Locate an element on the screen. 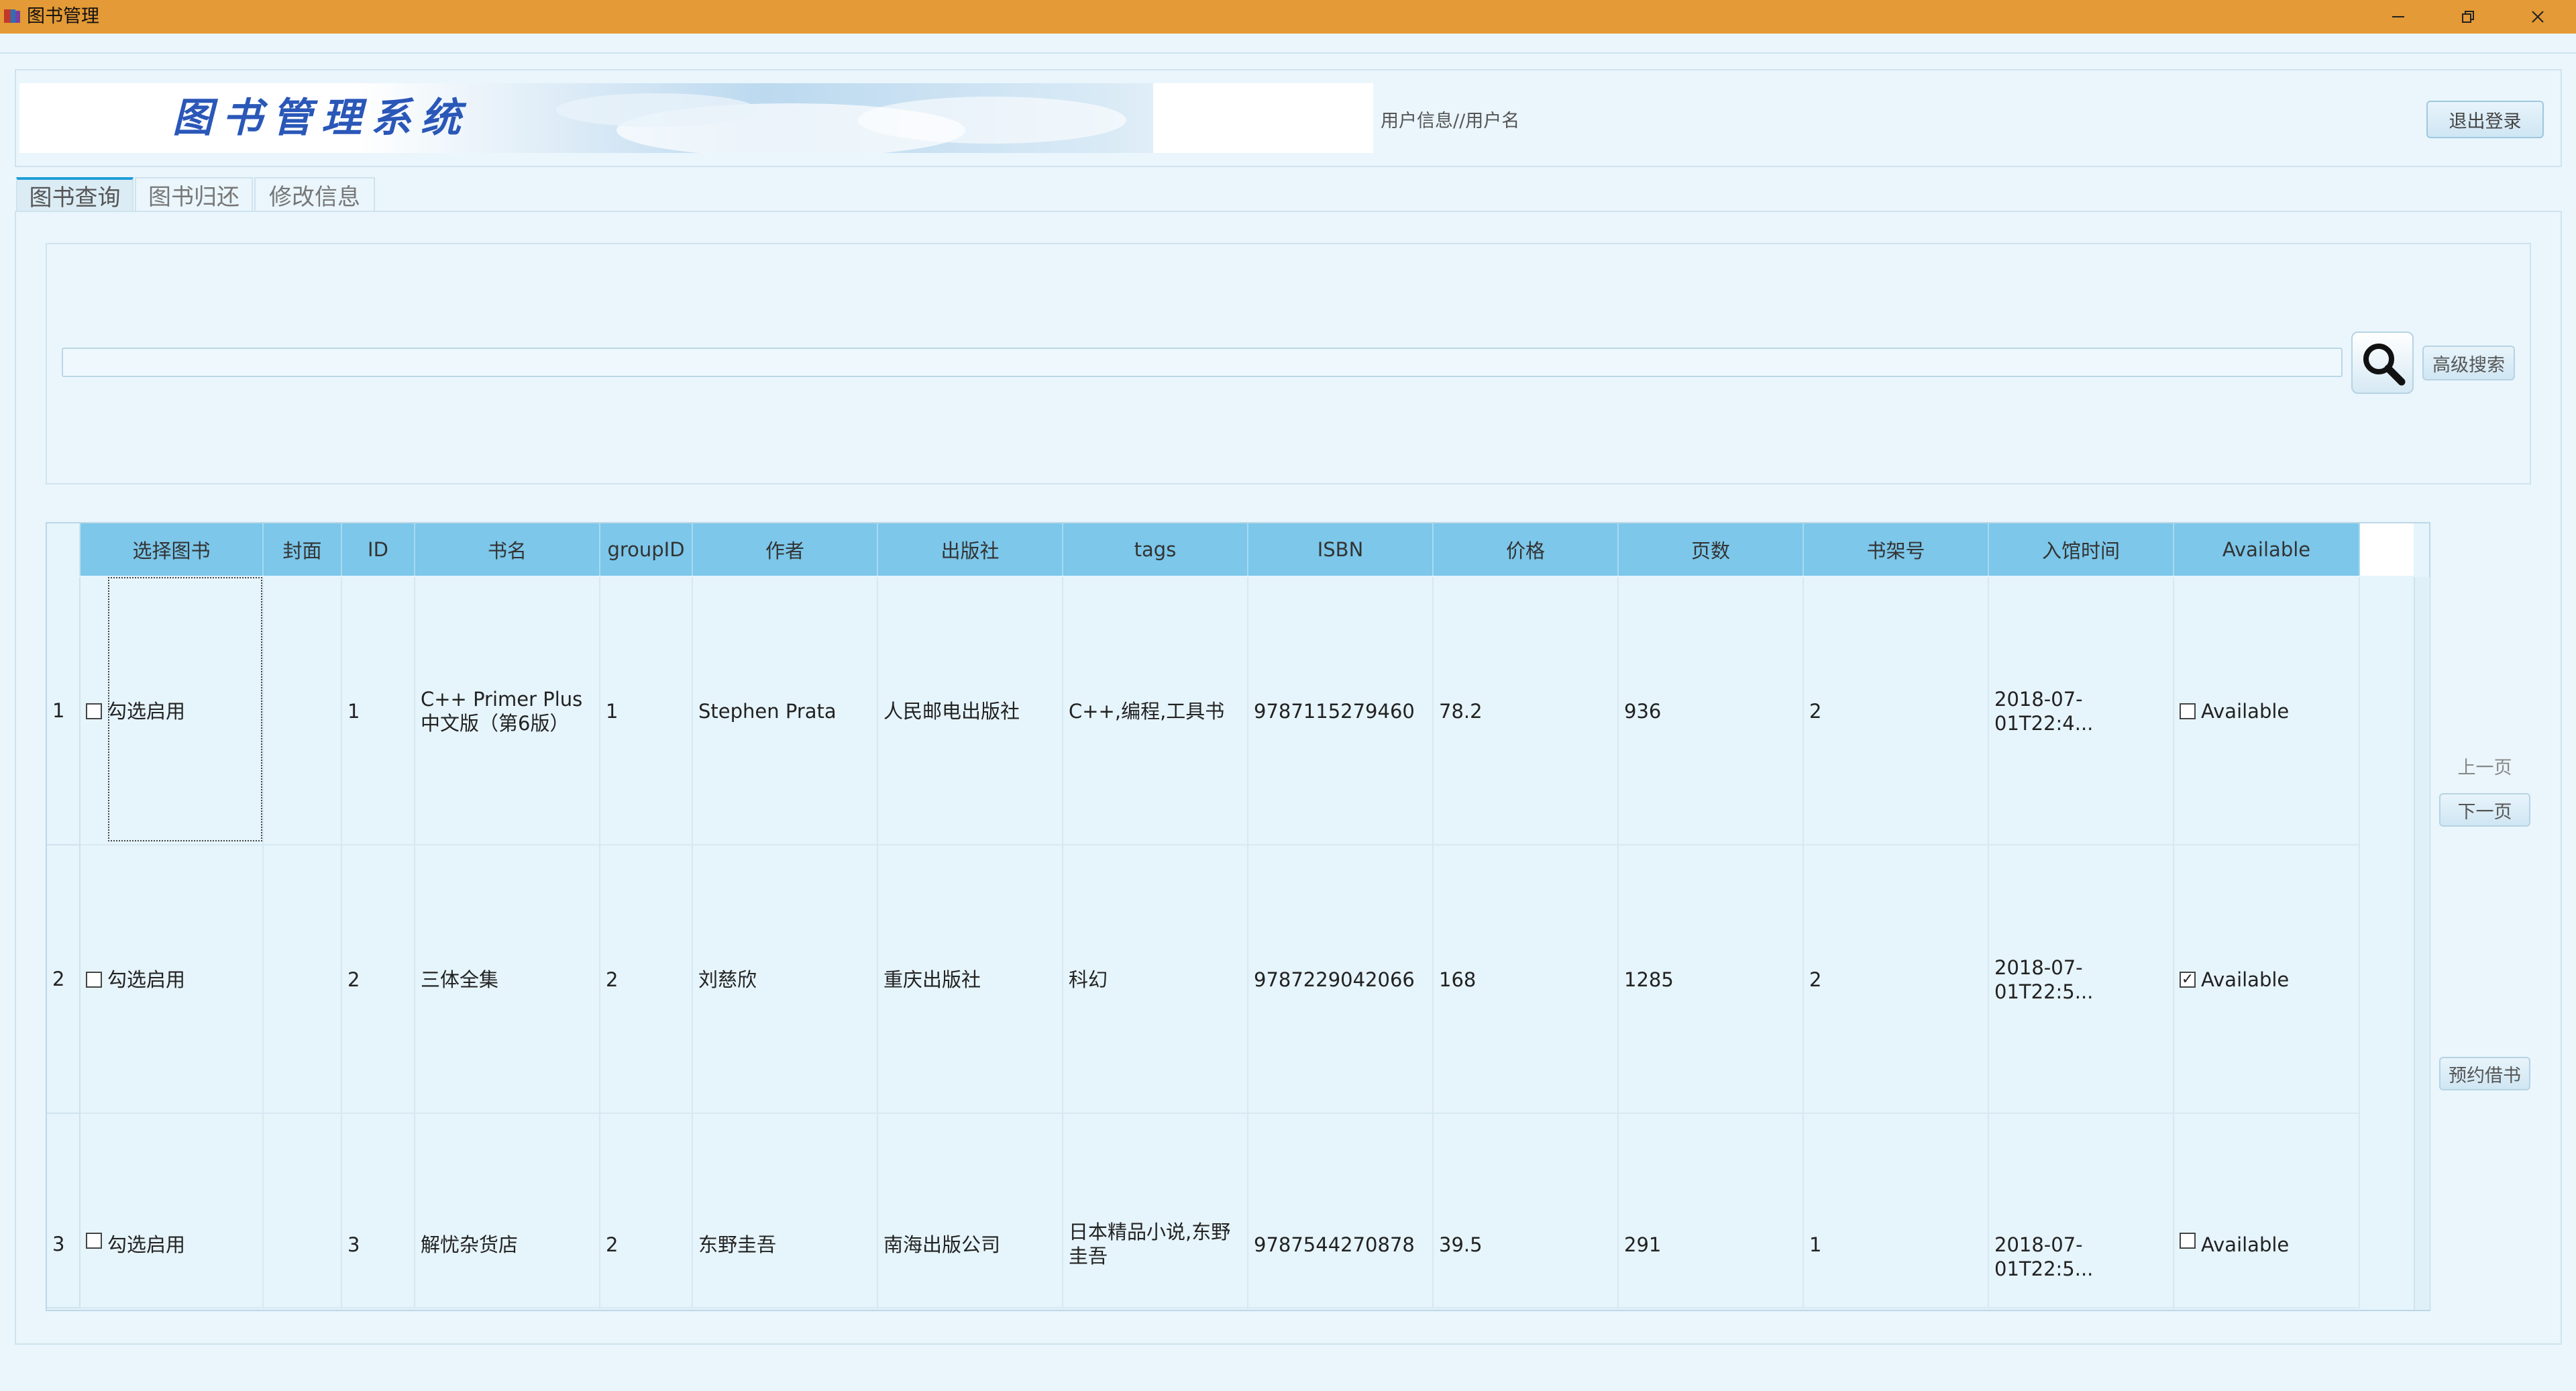  advanced-search-button: 高级搜索 is located at coordinates (2468, 363).